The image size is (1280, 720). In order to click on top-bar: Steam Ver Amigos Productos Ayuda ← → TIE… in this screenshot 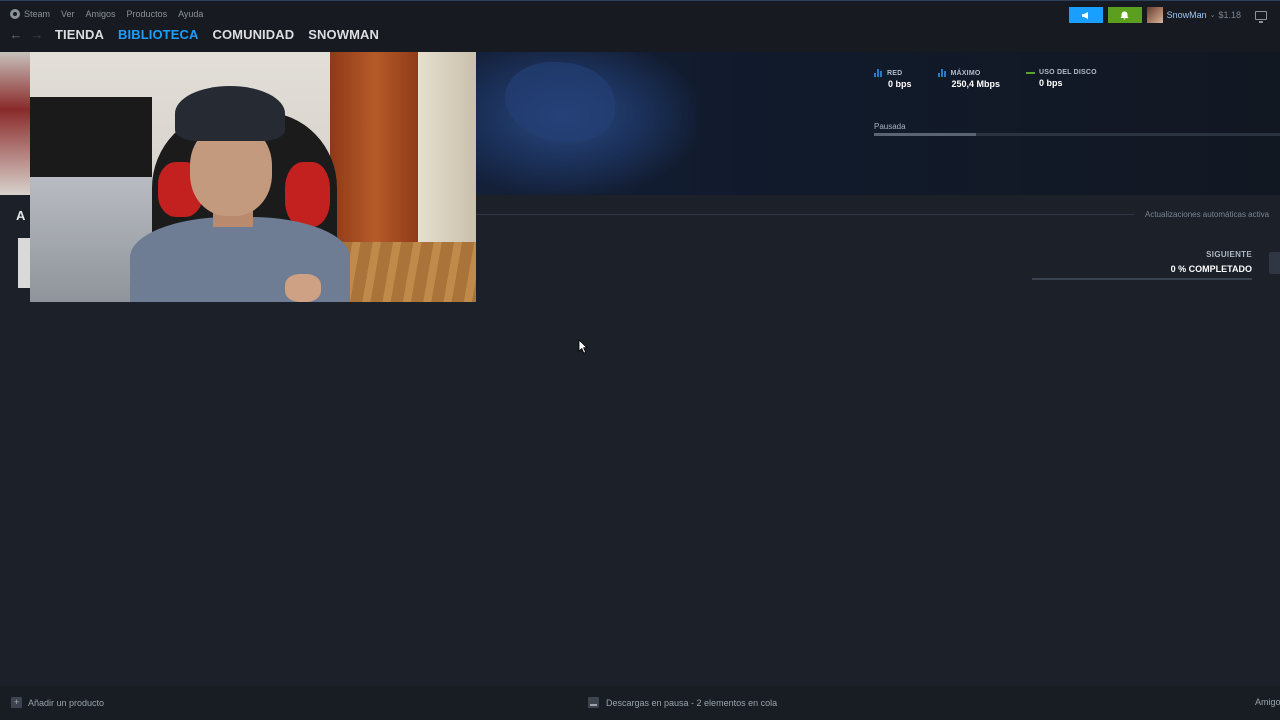, I will do `click(640, 26)`.